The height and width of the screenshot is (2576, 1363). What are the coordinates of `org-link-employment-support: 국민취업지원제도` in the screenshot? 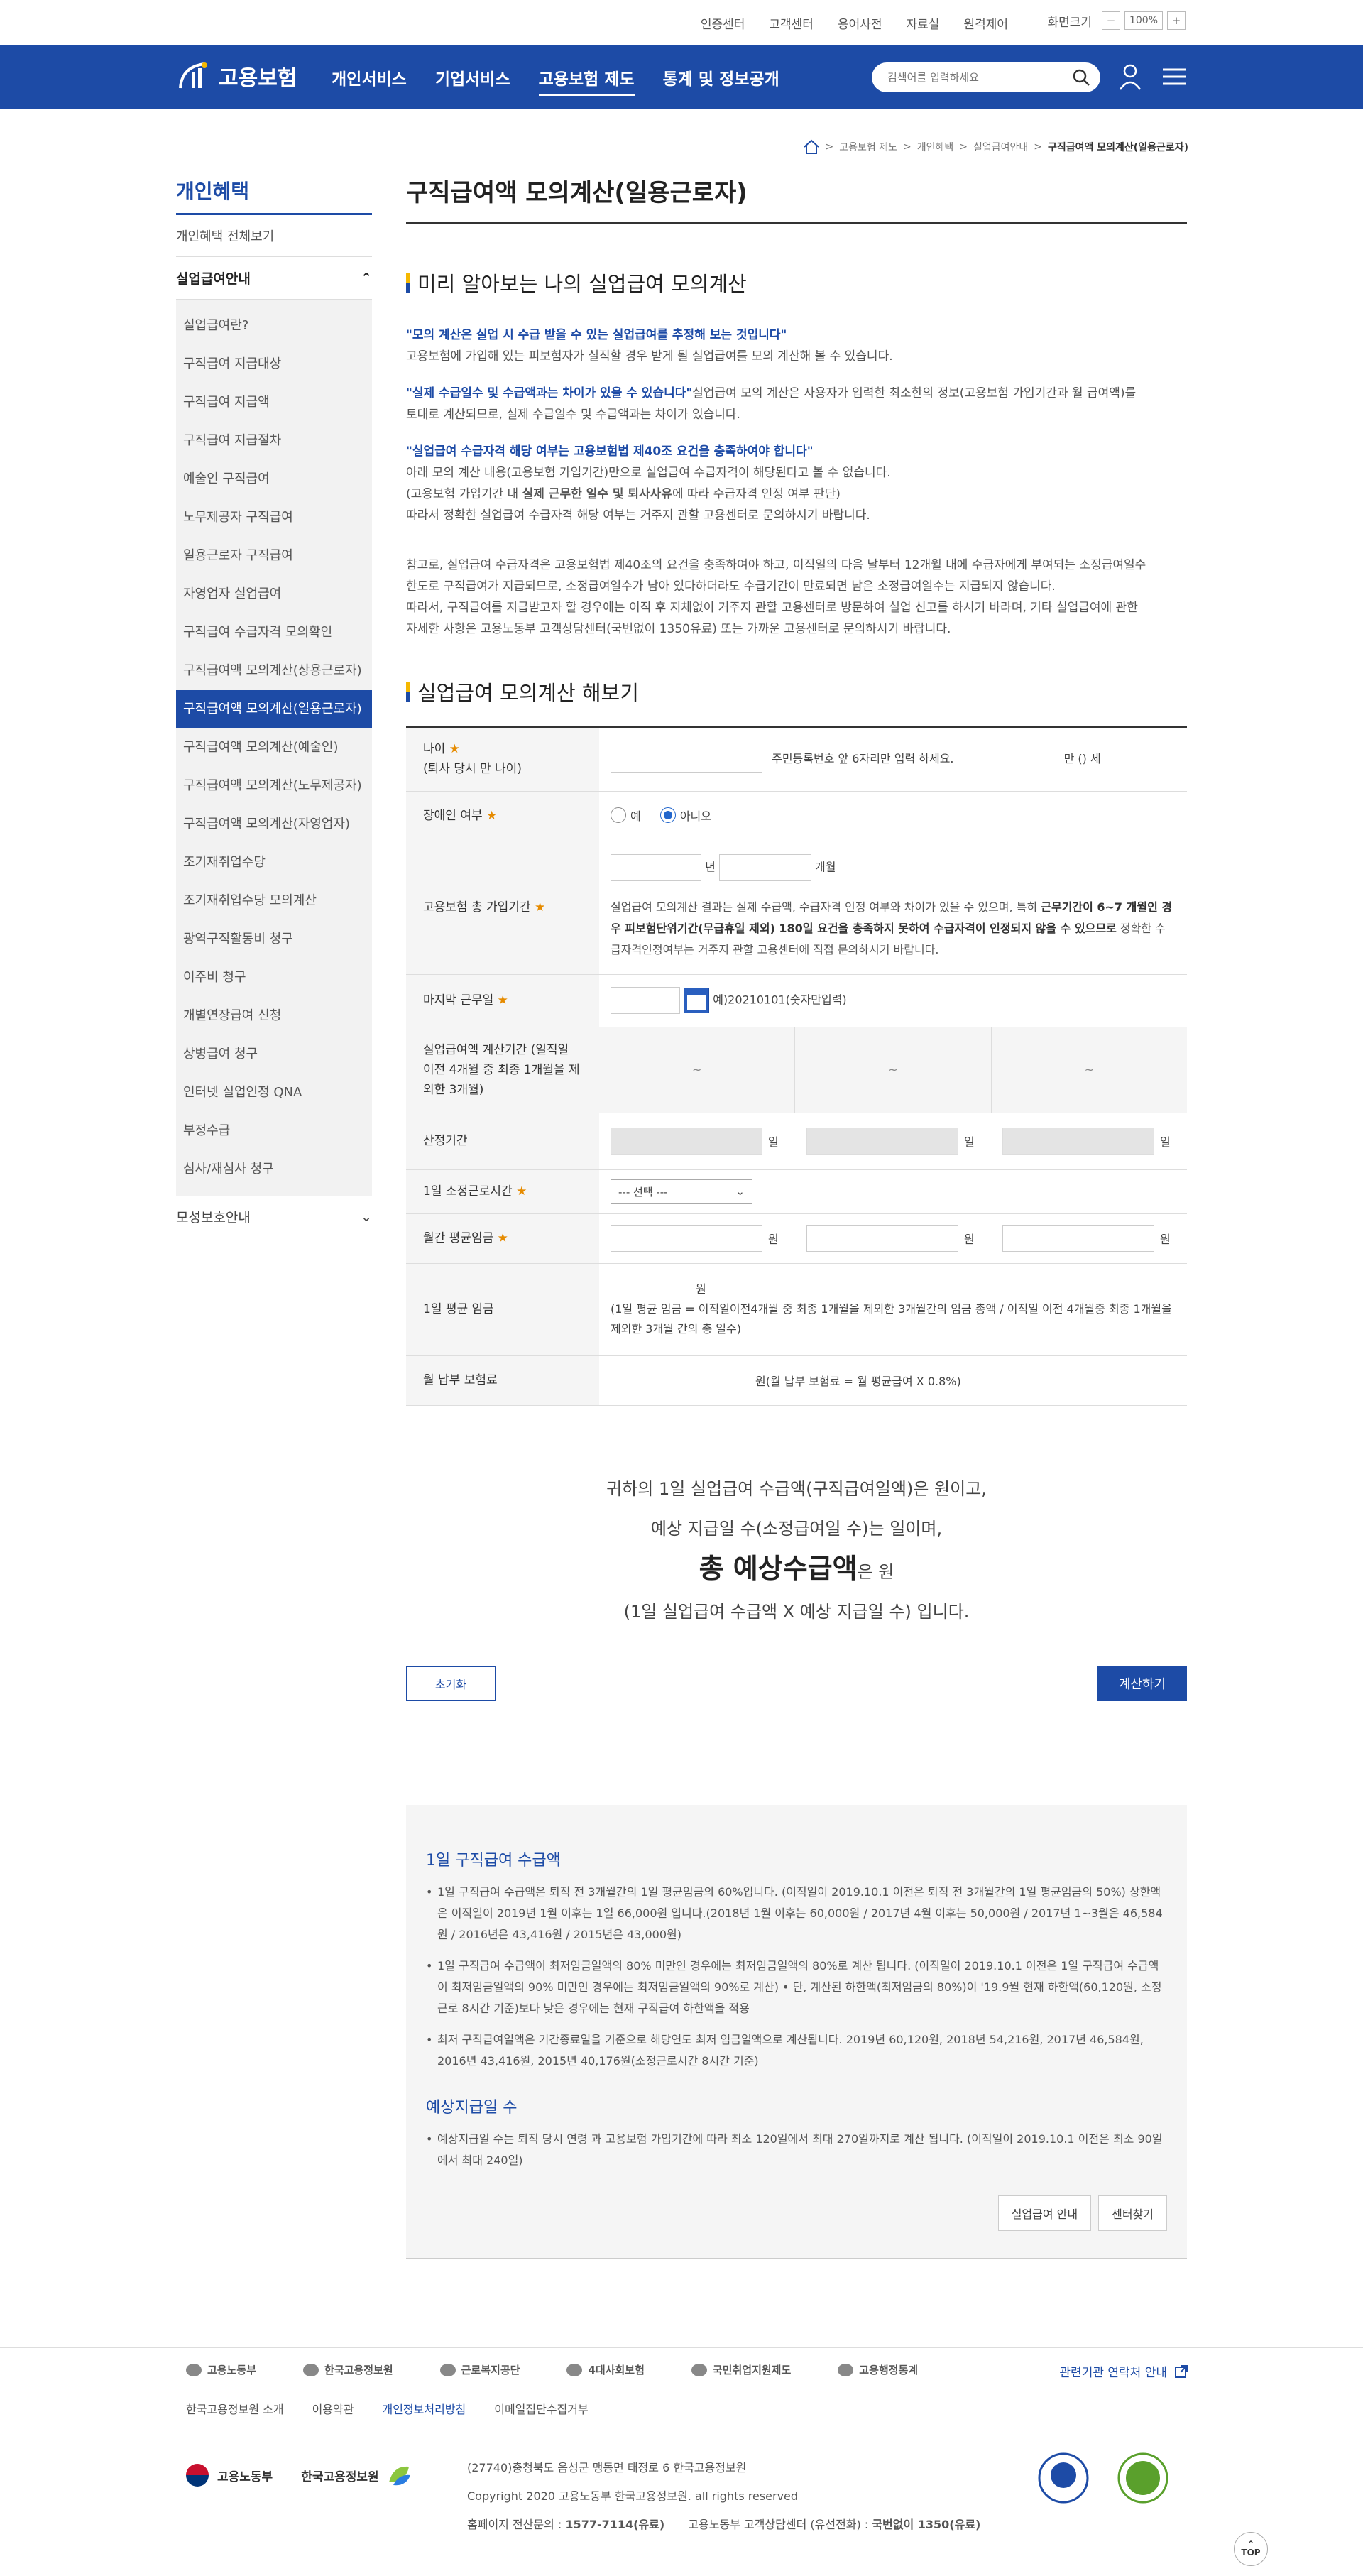 It's located at (741, 2369).